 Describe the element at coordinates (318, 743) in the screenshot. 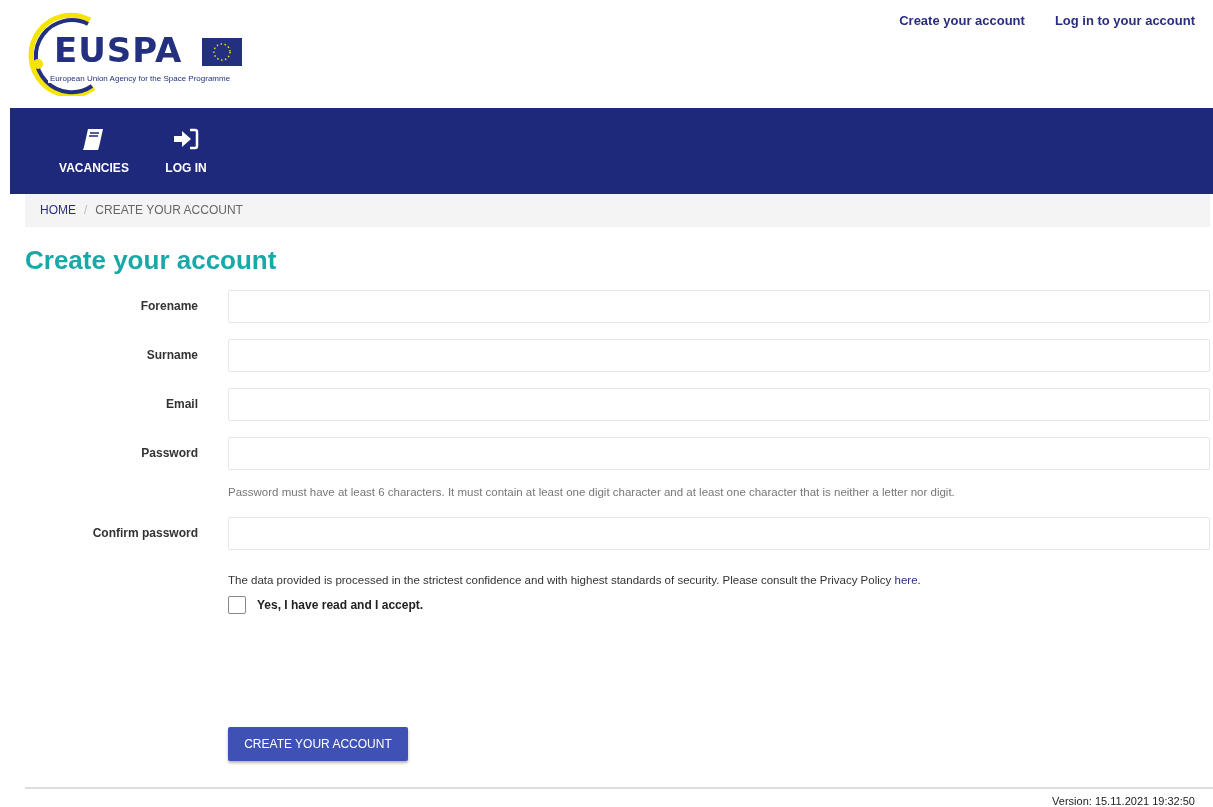

I see `create-account-button: CREATE YOUR ACCOUNT` at that location.